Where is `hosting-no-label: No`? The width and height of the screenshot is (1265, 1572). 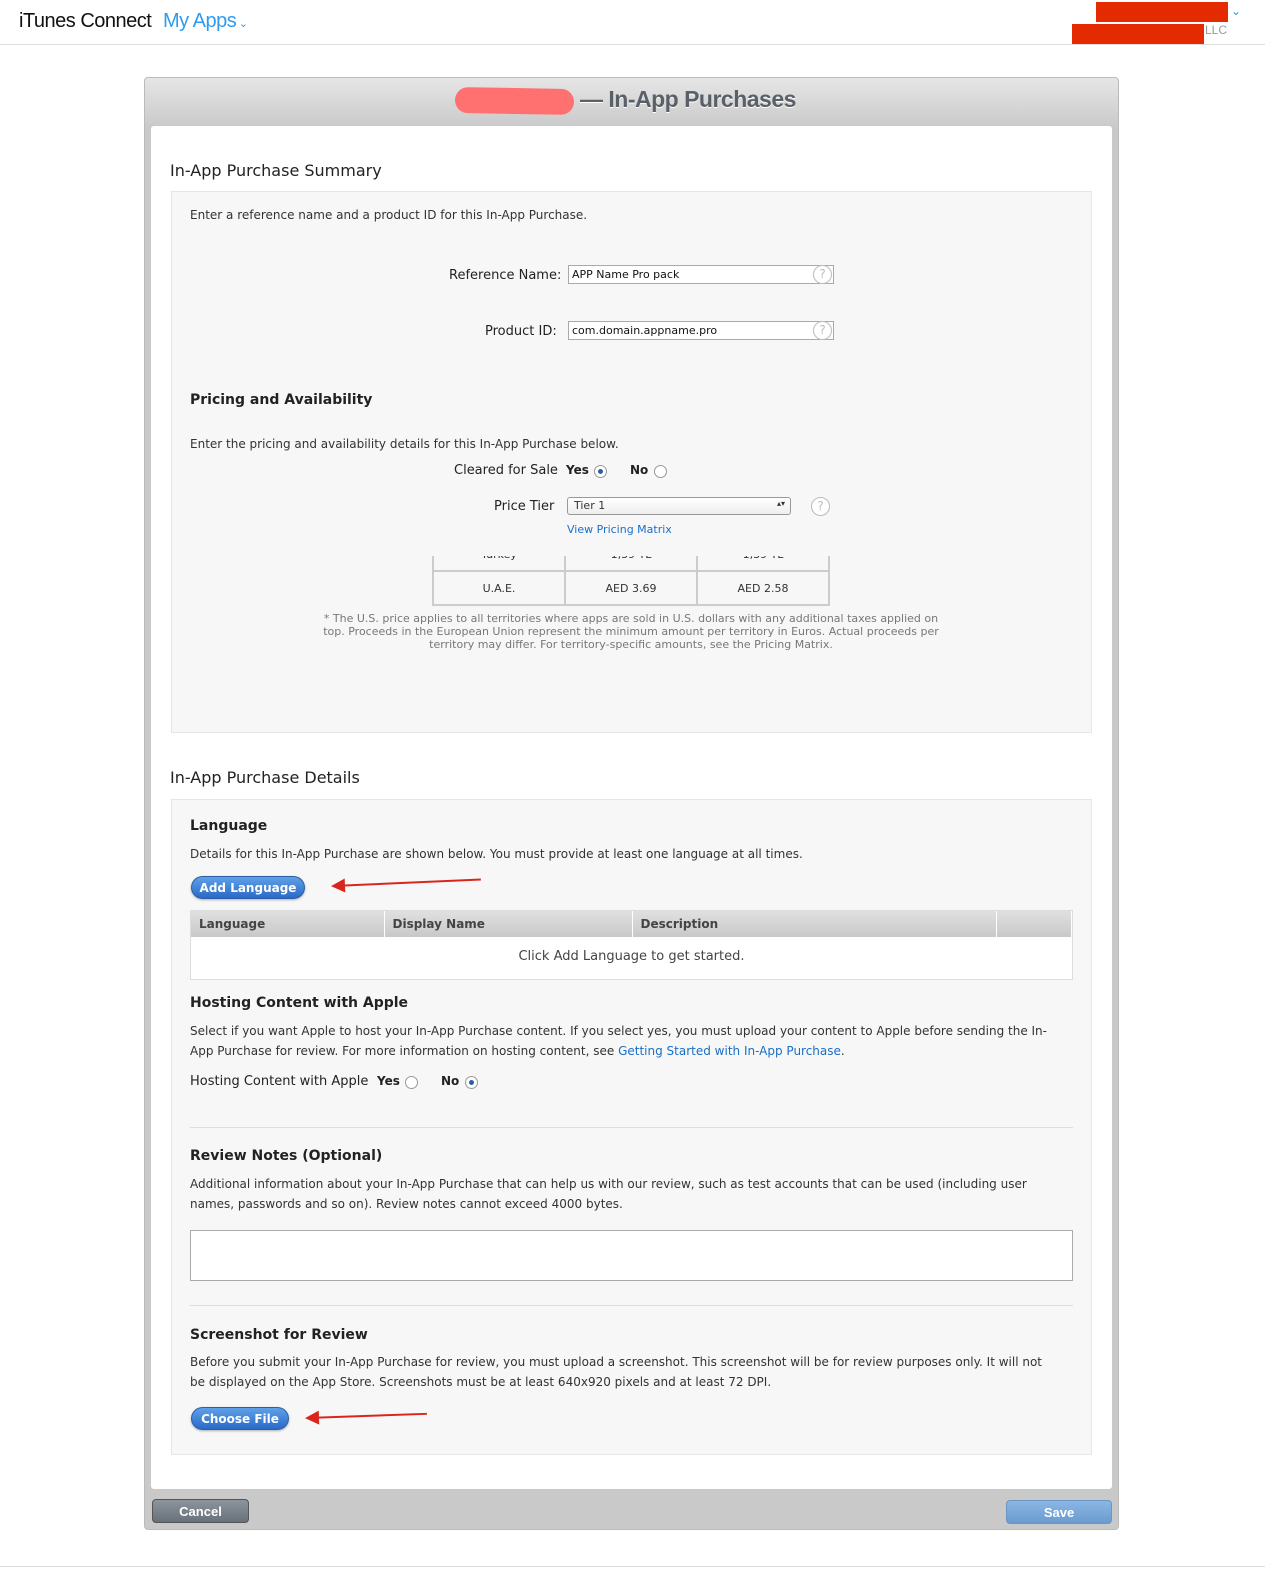 hosting-no-label: No is located at coordinates (450, 1081).